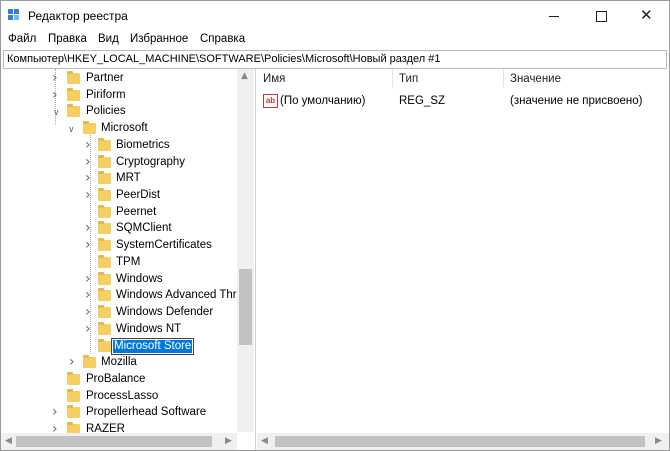  I want to click on tree-item-sqmclient: SQMClient, so click(121, 229).